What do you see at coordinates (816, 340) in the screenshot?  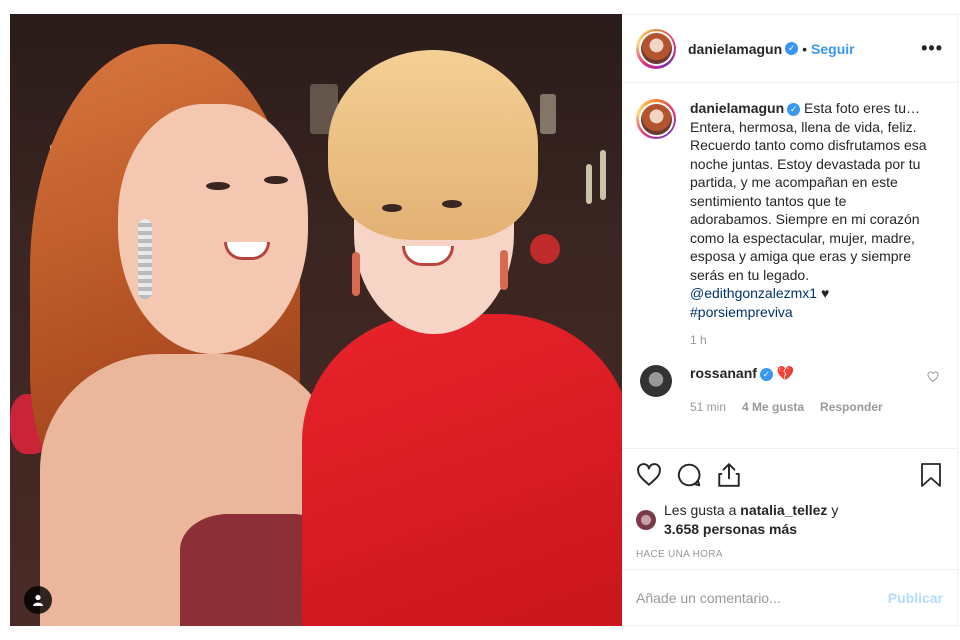 I see `caption-time: 1 h` at bounding box center [816, 340].